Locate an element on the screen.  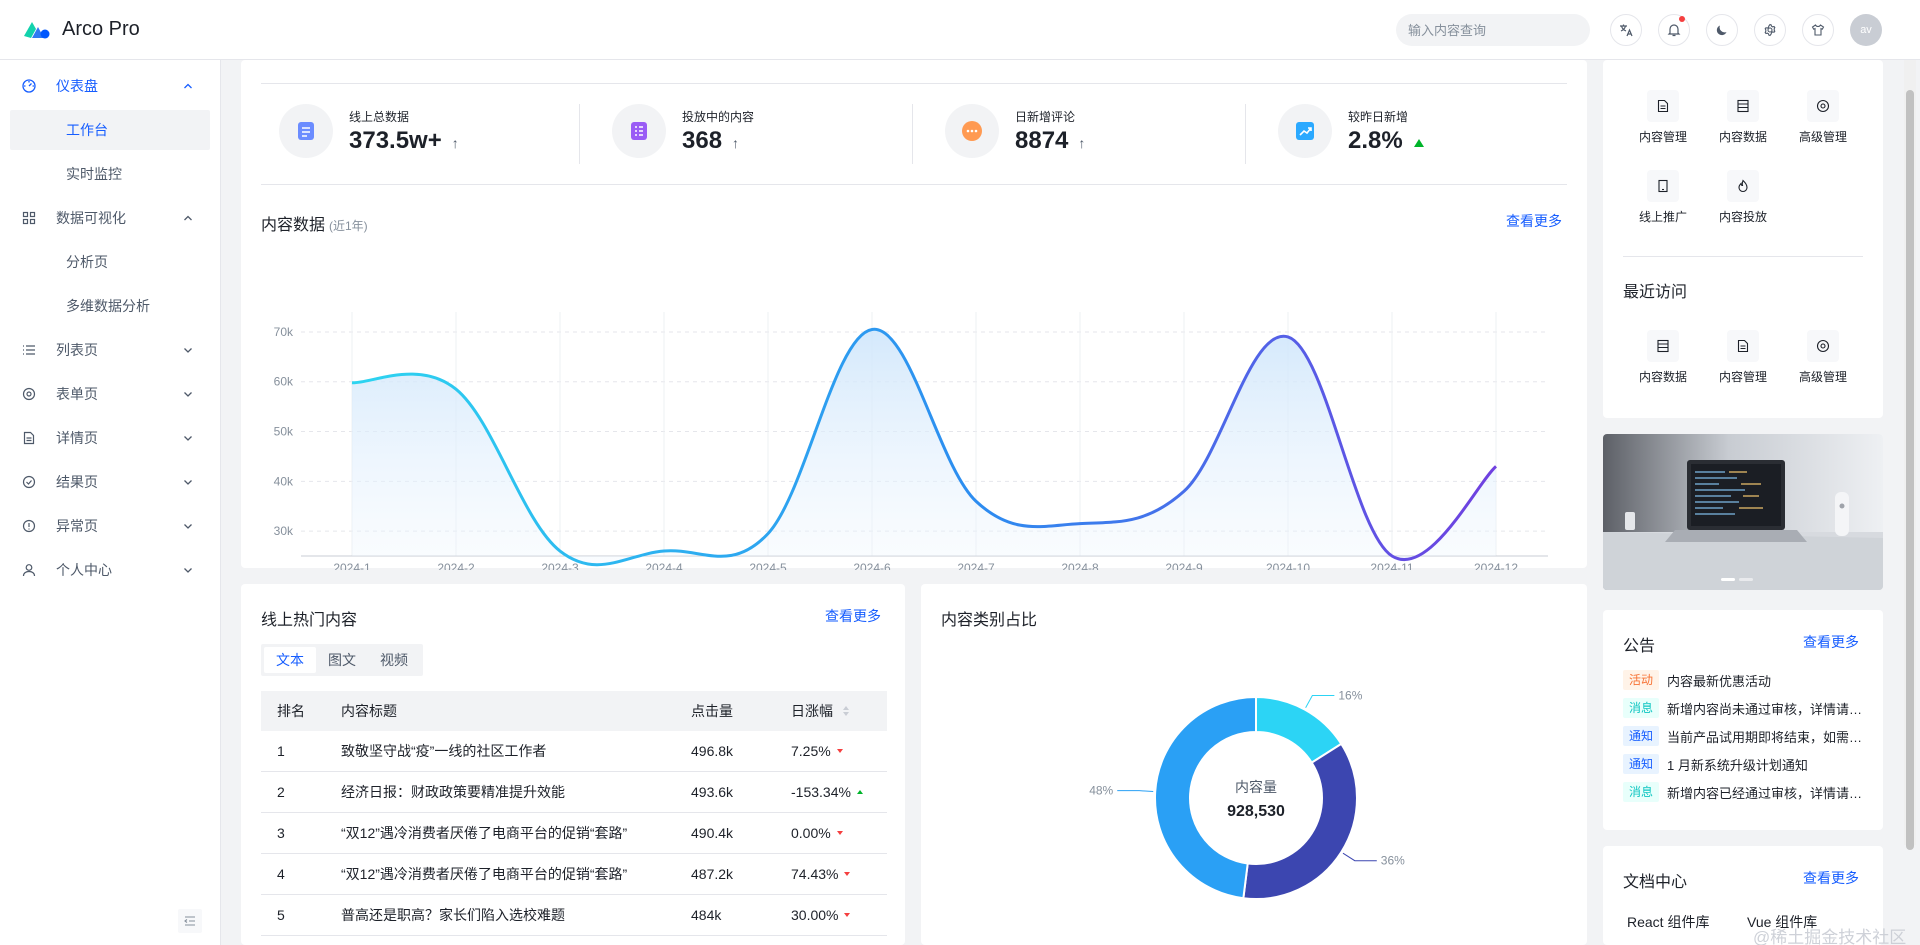
table-row: 1 致敬坚守战“疫”一线的社区工作者 496.8k 7.25% is located at coordinates (574, 751).